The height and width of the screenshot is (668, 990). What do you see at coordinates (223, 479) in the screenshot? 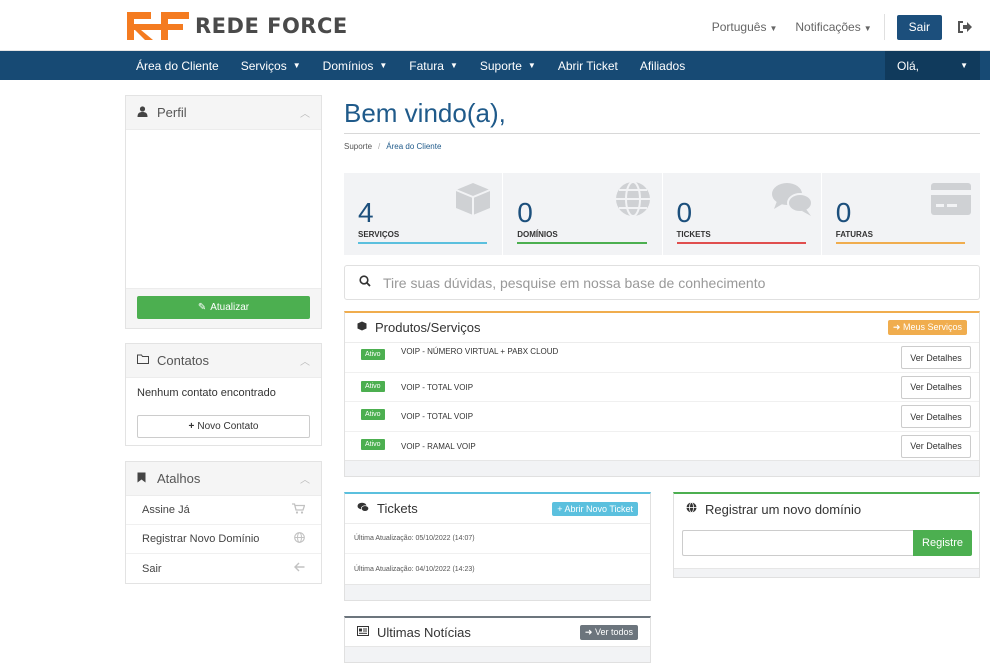
I see `atalhos-panel-header: Atalhos ︿` at bounding box center [223, 479].